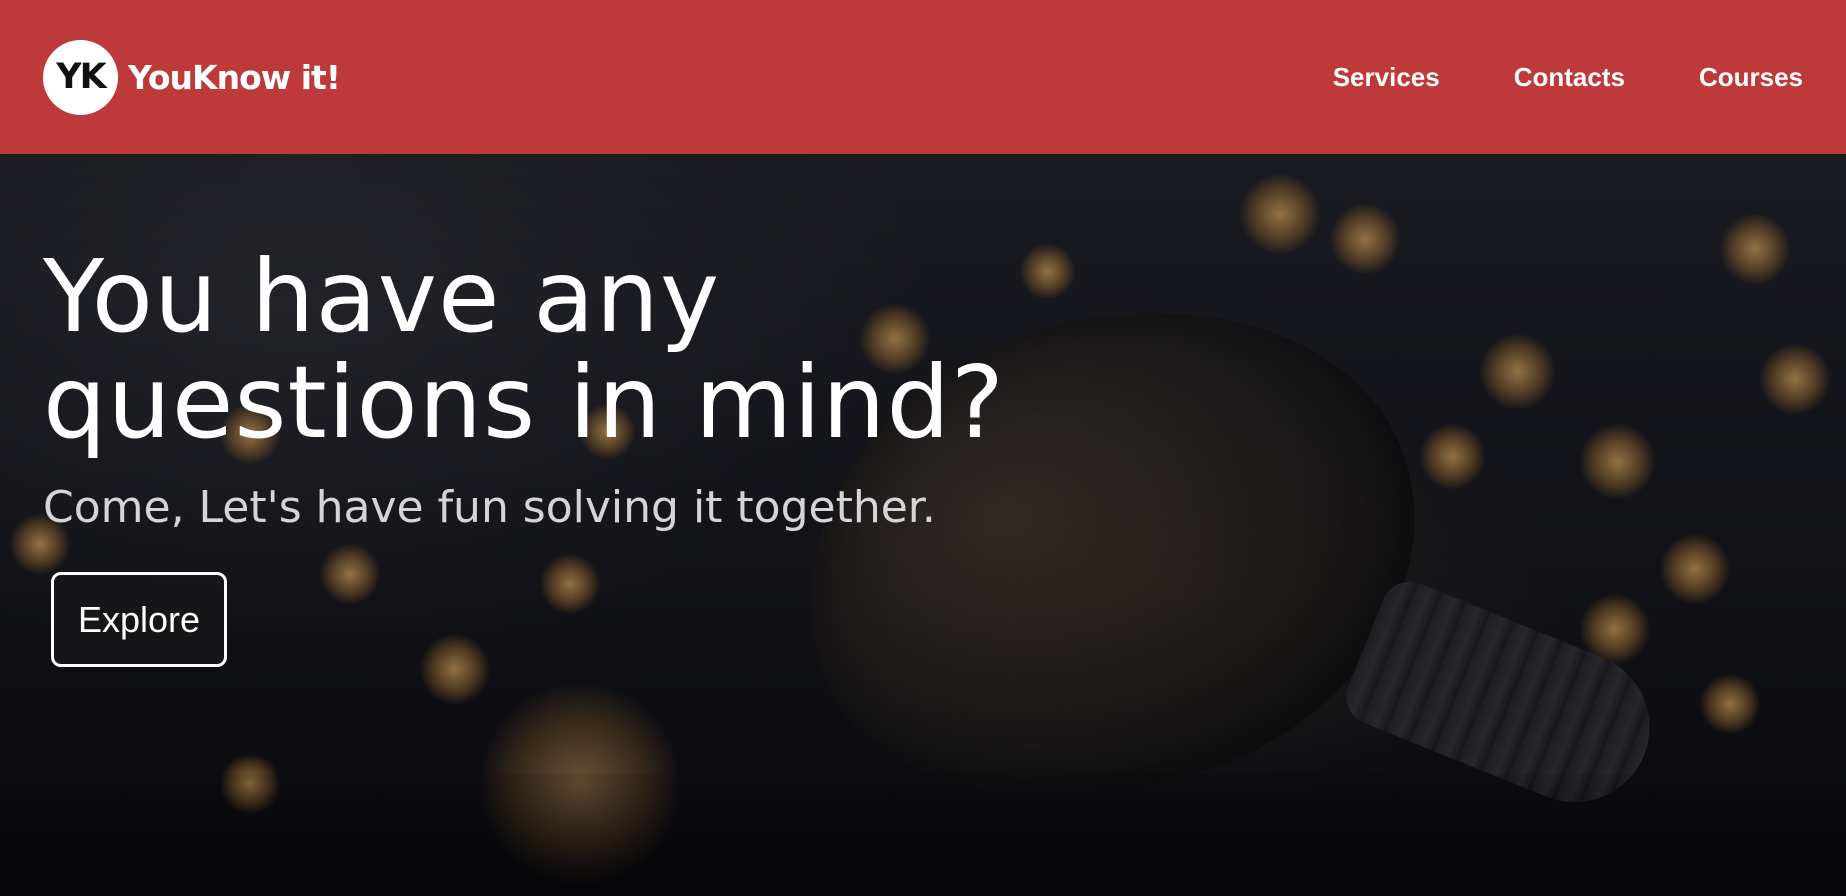 Image resolution: width=1846 pixels, height=896 pixels. I want to click on hero-headline-line1: You have any, so click(382, 296).